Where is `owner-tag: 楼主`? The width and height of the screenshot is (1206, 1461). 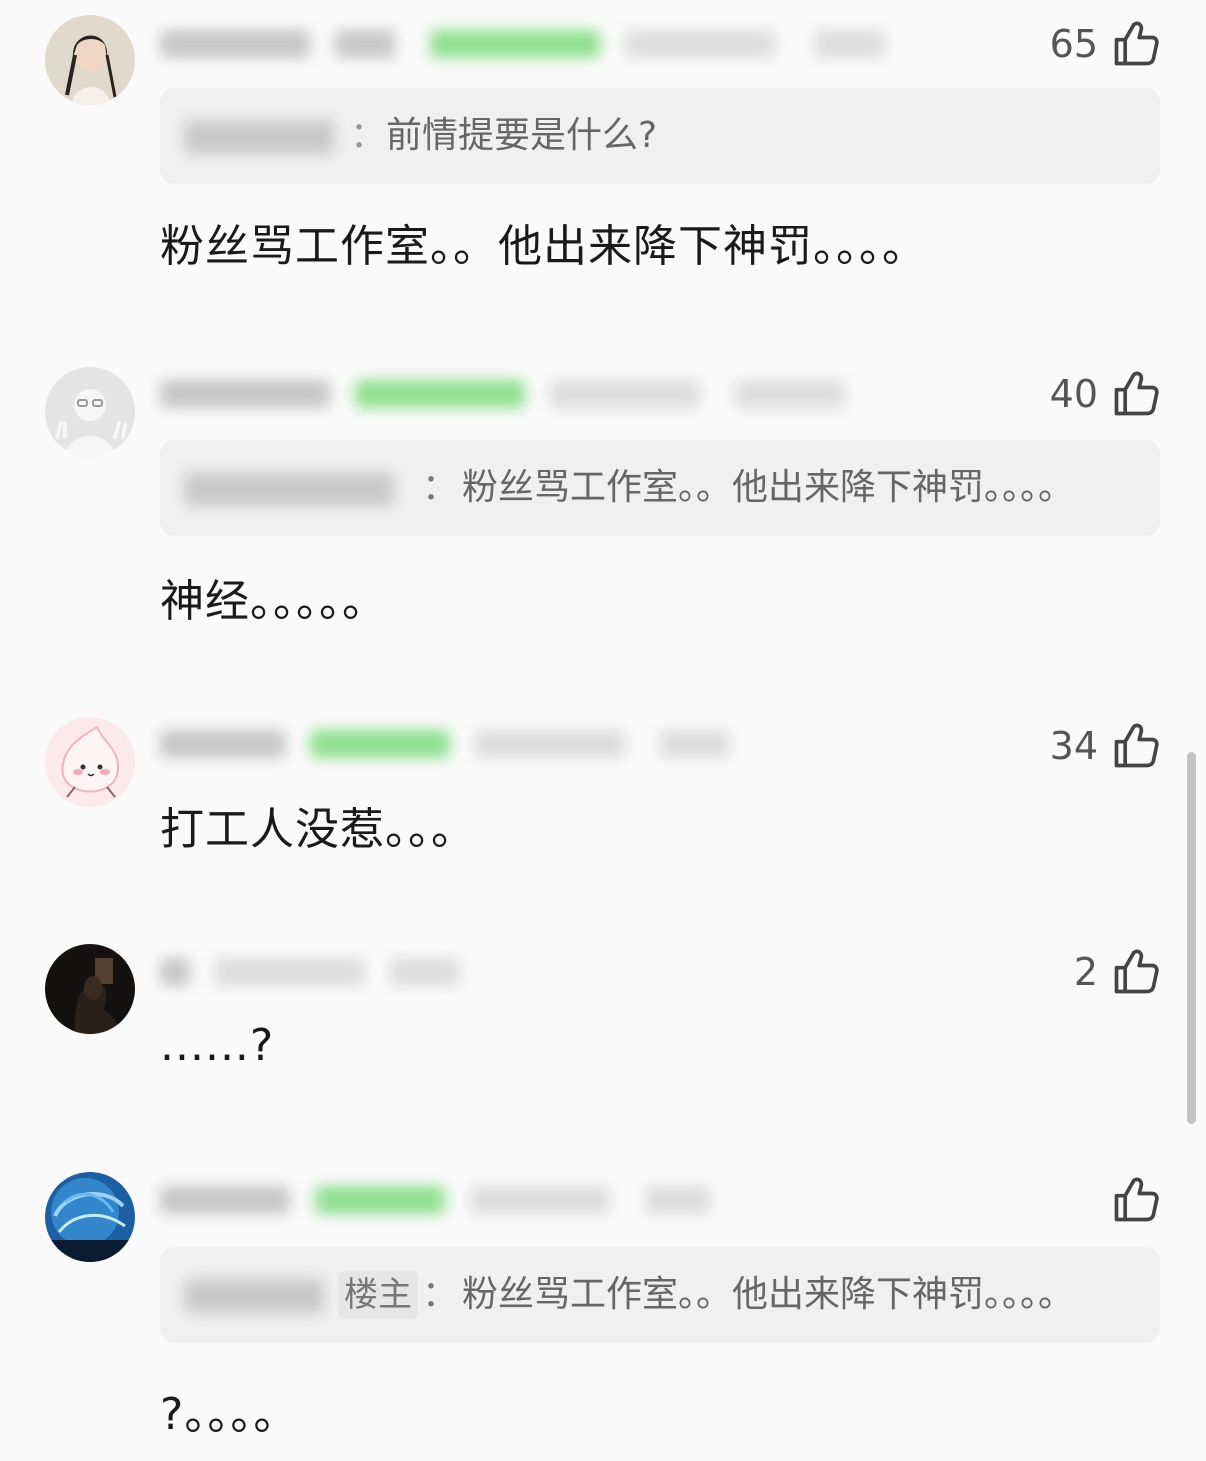
owner-tag: 楼主 is located at coordinates (378, 1295).